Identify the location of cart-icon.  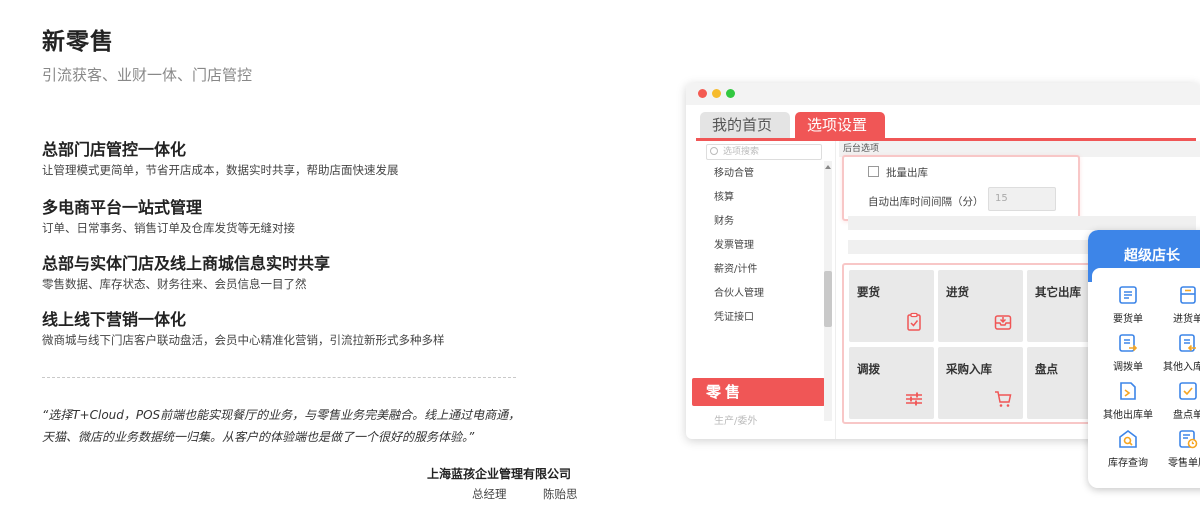
(1003, 399).